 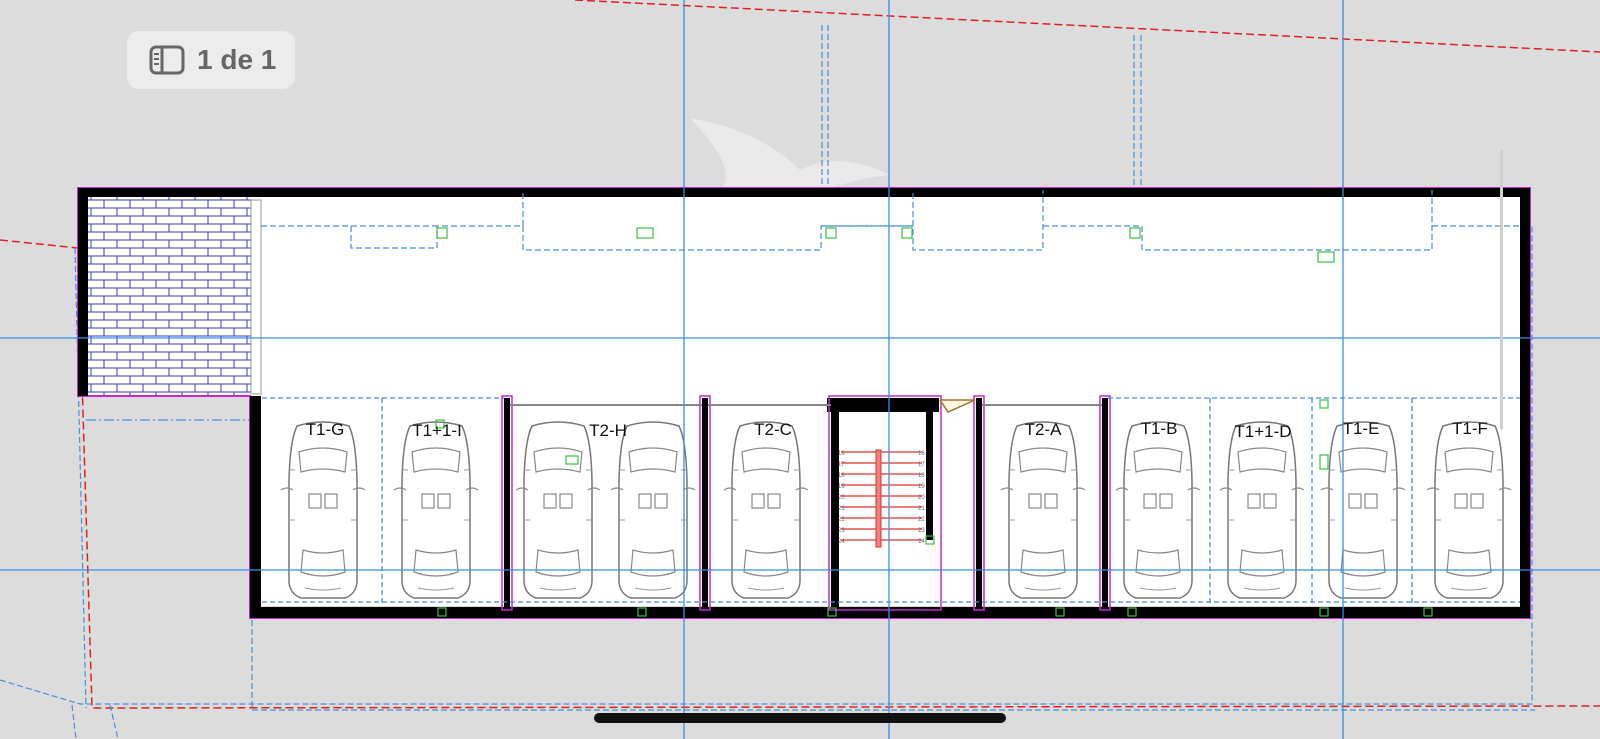 I want to click on sidebar-icon, so click(x=167, y=60).